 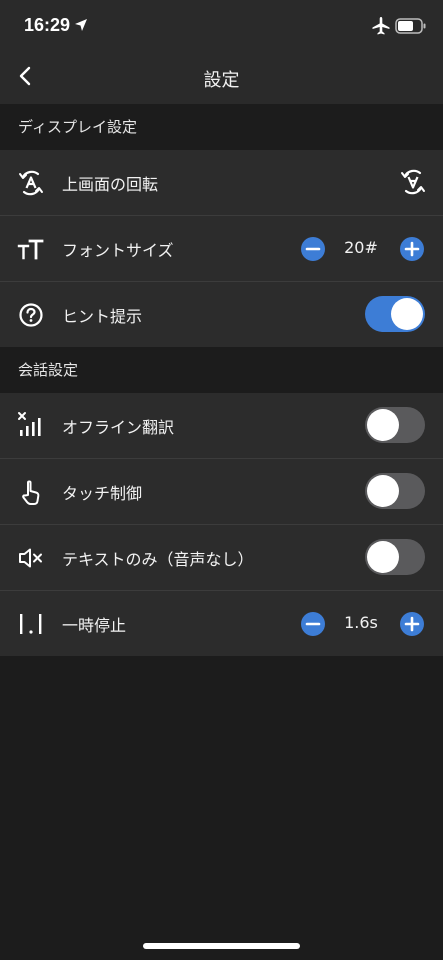 What do you see at coordinates (221, 370) in the screenshot?
I see `section-header-conversation: 会話設定` at bounding box center [221, 370].